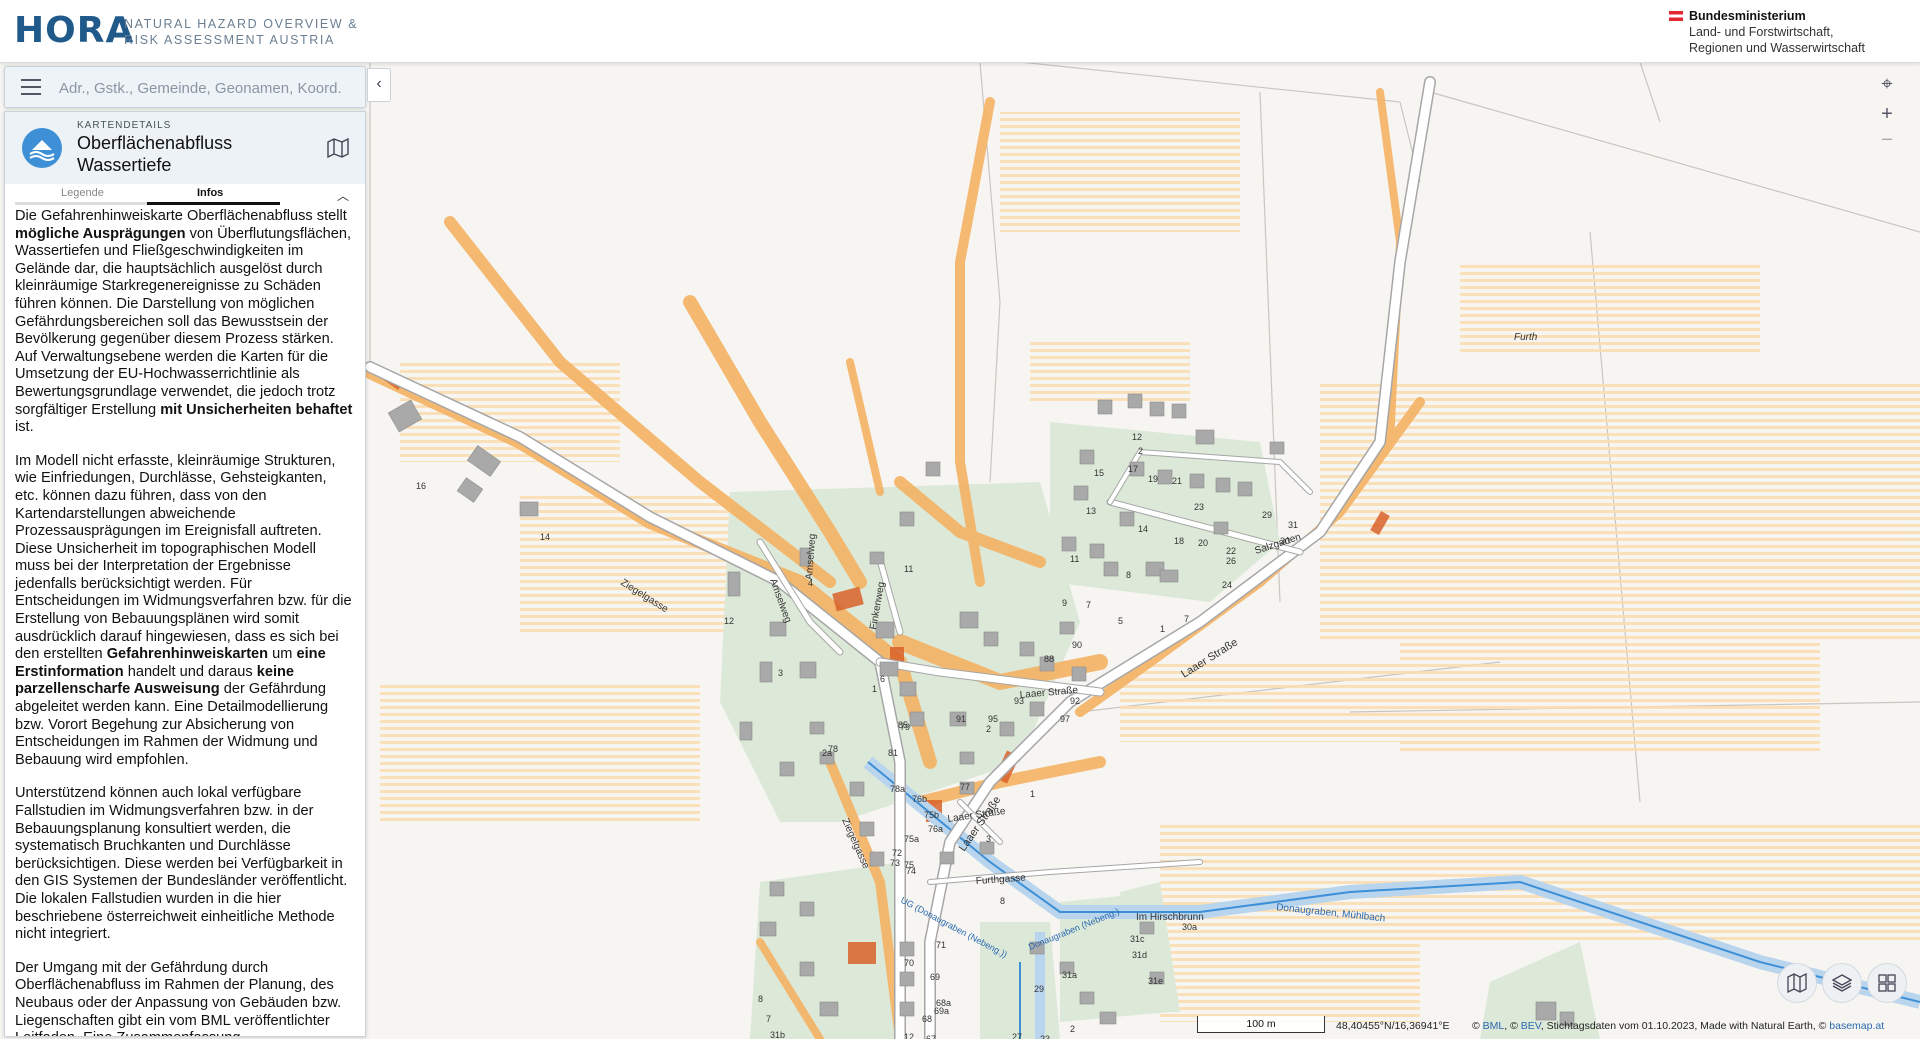 The width and height of the screenshot is (1920, 1039). Describe the element at coordinates (1261, 1024) in the screenshot. I see `scale-bar: 100 m` at that location.